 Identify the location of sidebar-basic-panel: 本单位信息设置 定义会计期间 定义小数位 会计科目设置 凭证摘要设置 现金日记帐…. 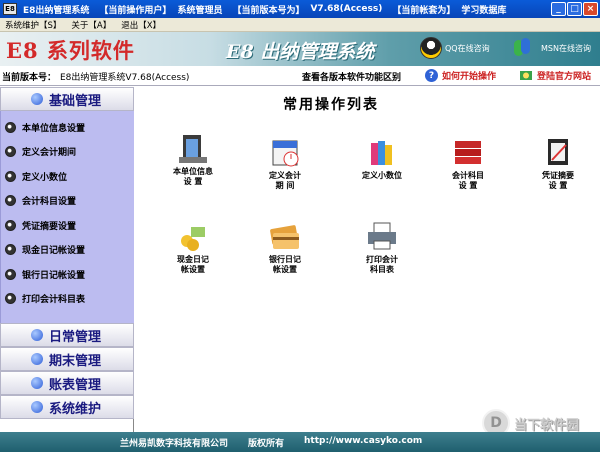
(67, 217).